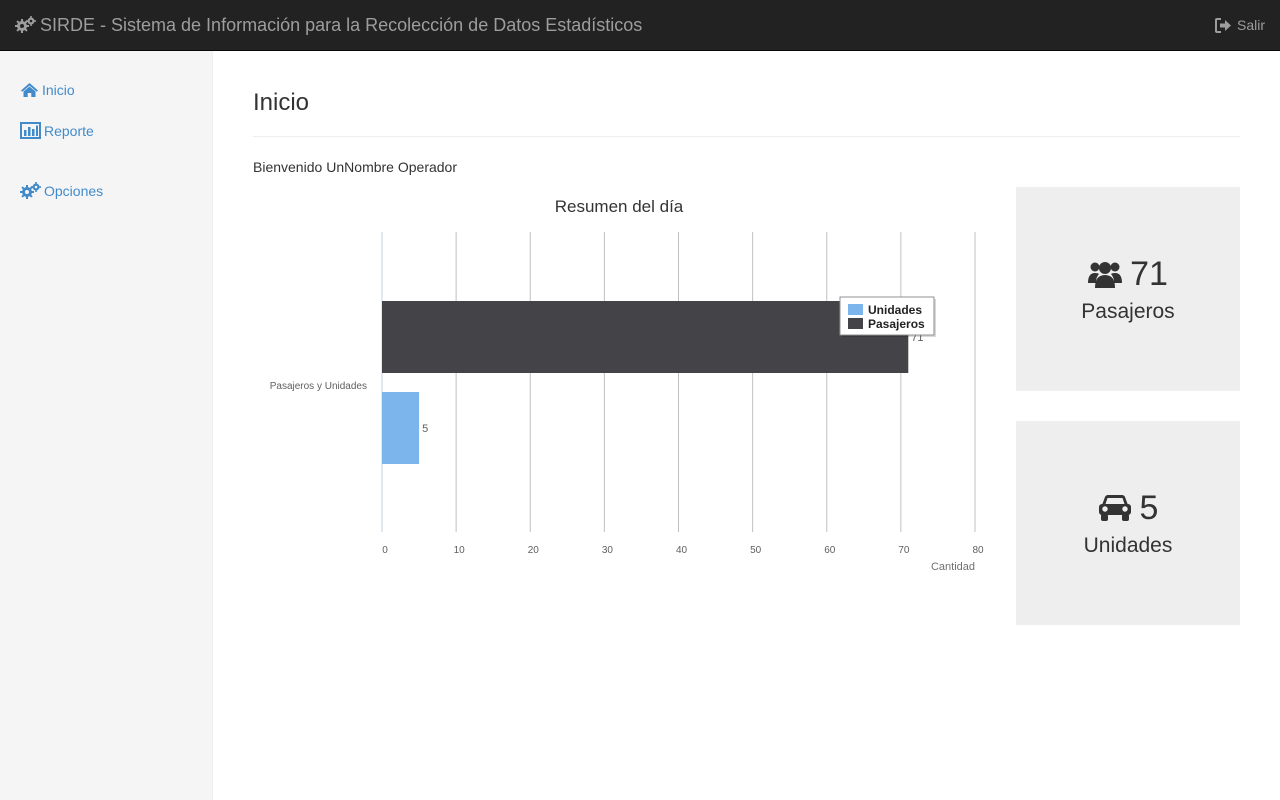 The height and width of the screenshot is (800, 1280). Describe the element at coordinates (1149, 507) in the screenshot. I see `stat-value: 5` at that location.